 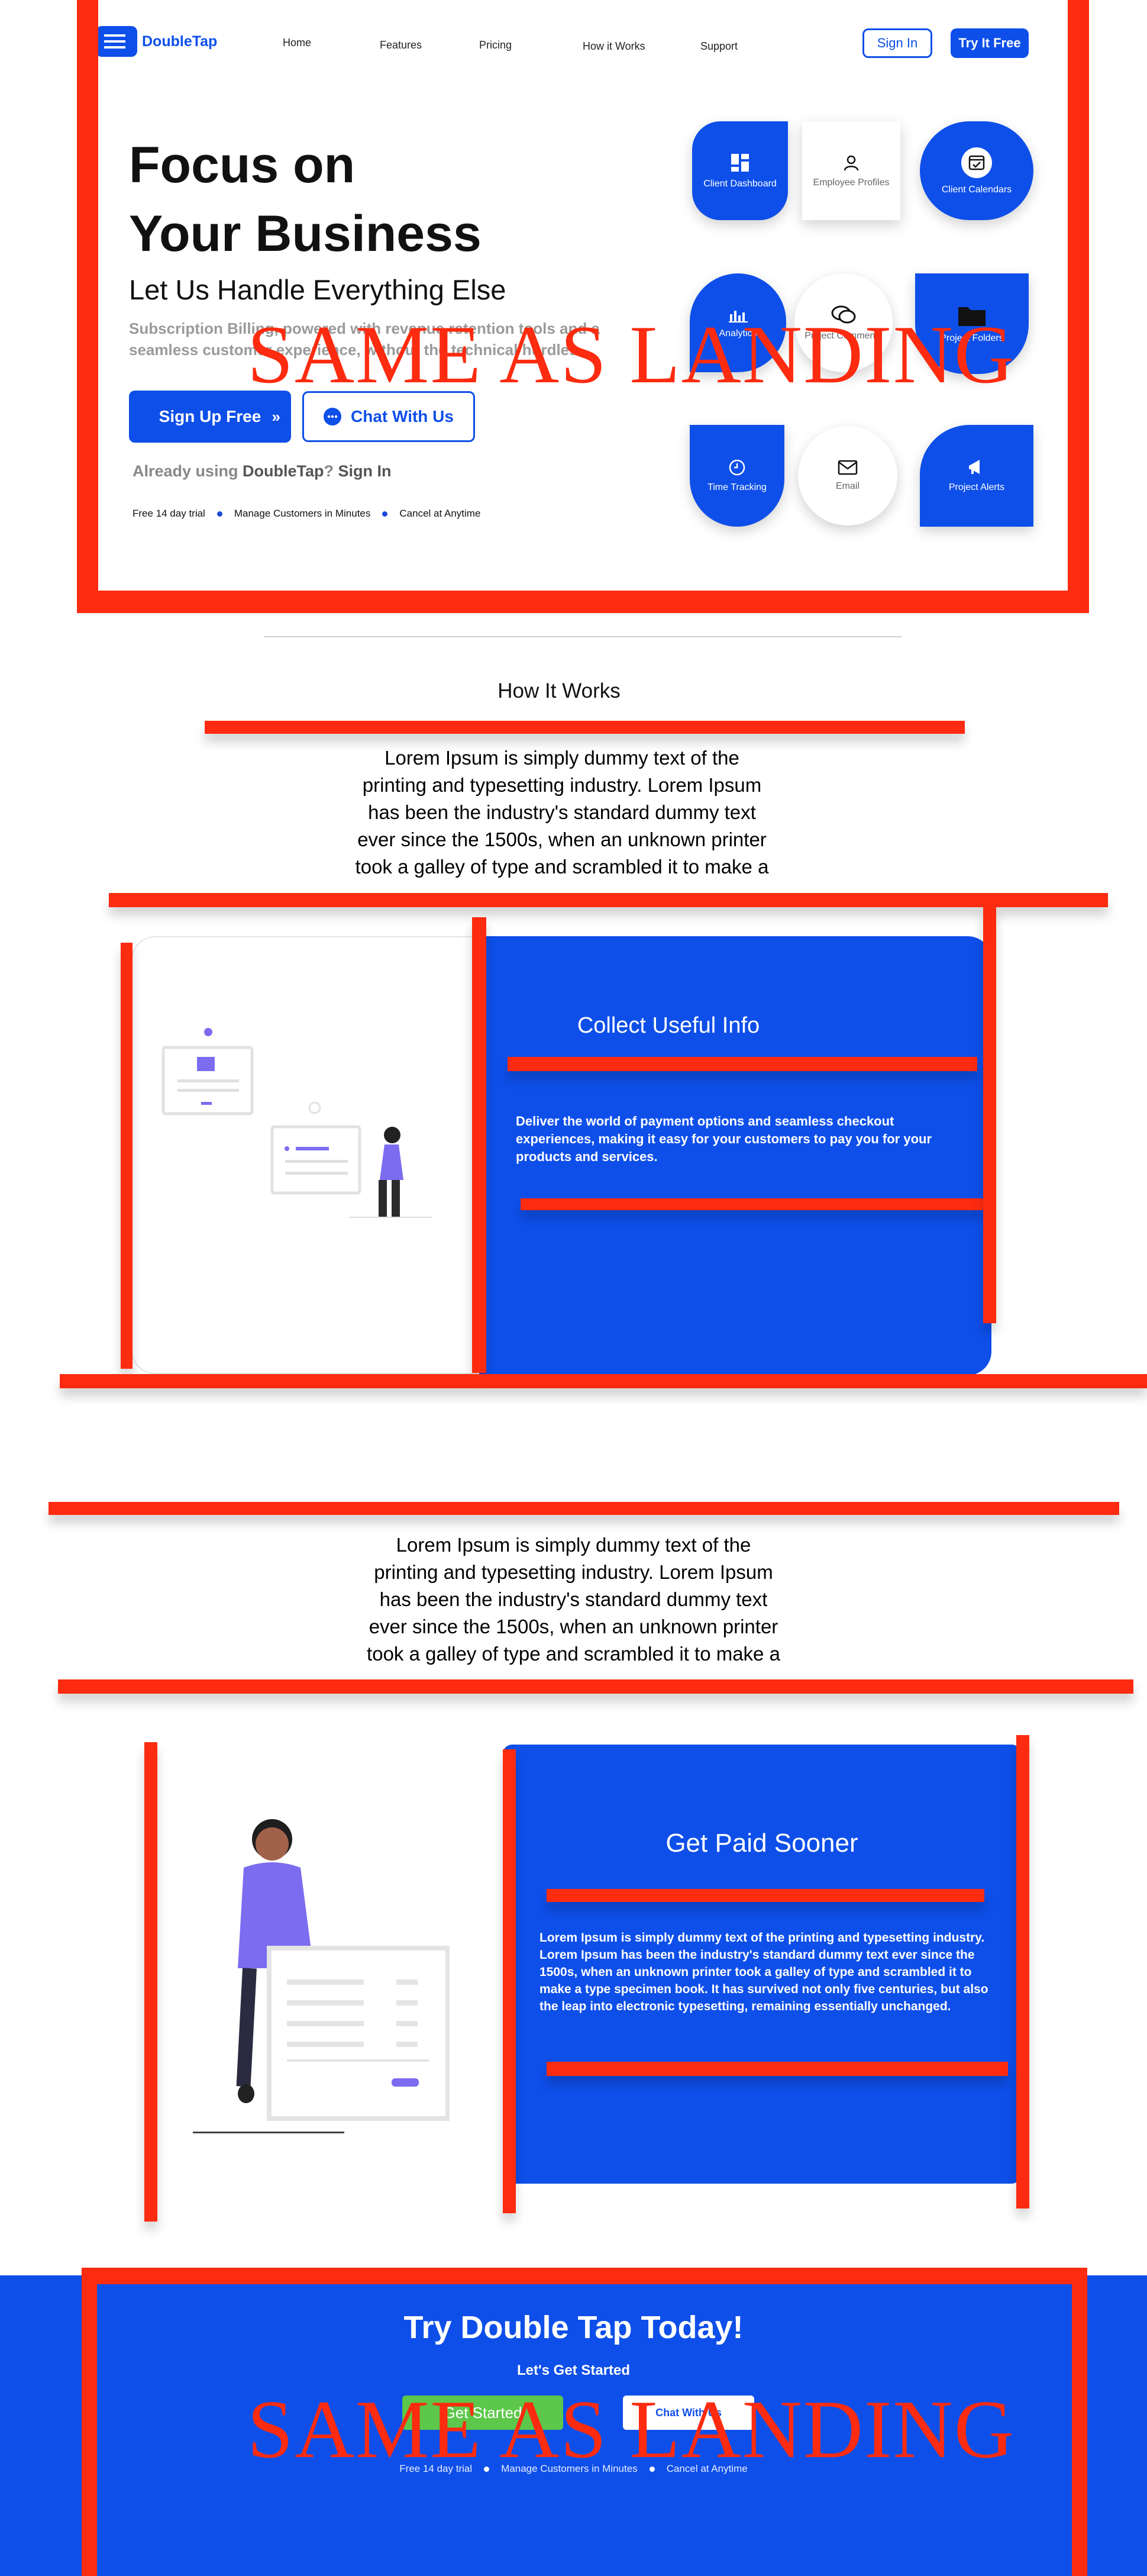 I want to click on try-free-button: Try It Free, so click(x=990, y=43).